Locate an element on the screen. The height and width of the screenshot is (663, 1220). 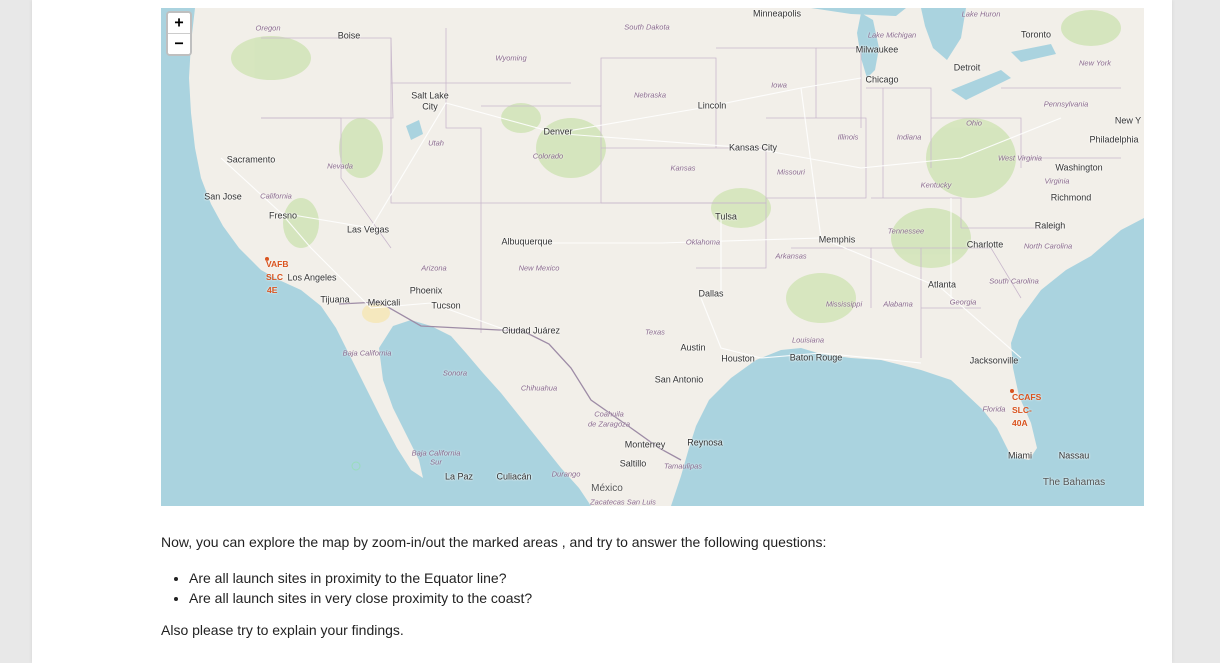
city-label: Kansas City is located at coordinates (753, 147).